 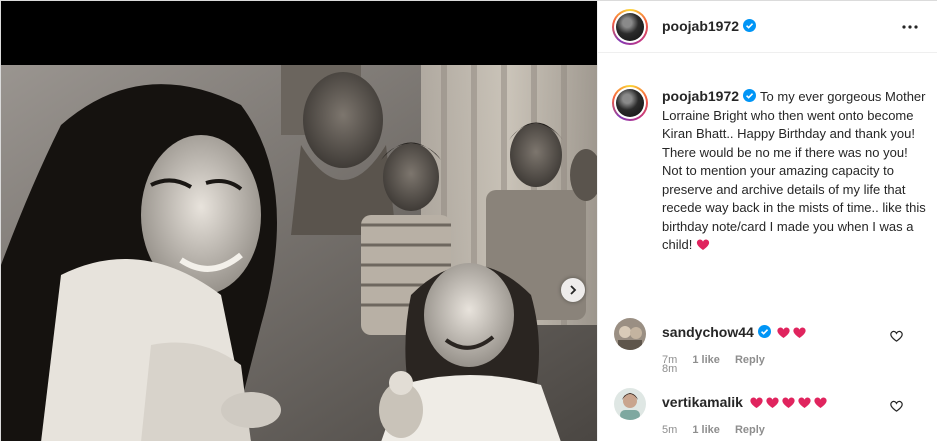 What do you see at coordinates (767, 27) in the screenshot?
I see `post-header: poojab1972` at bounding box center [767, 27].